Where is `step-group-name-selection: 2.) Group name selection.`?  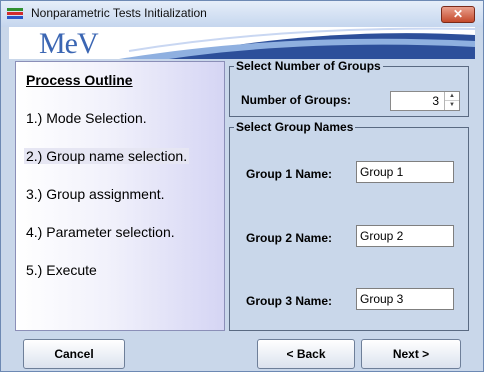 step-group-name-selection: 2.) Group name selection. is located at coordinates (107, 156).